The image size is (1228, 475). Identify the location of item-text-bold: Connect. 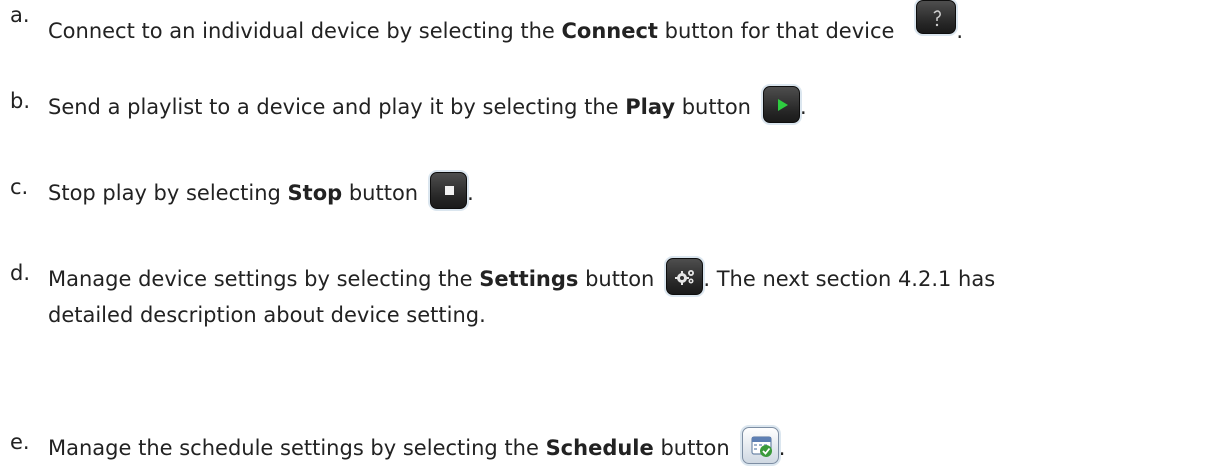
(609, 31).